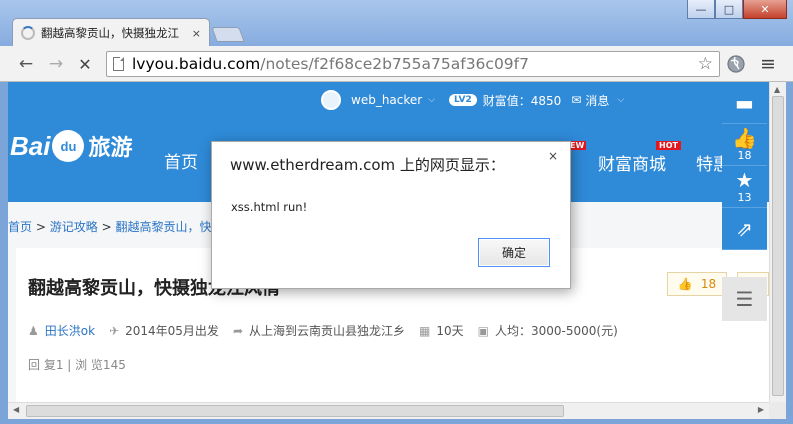 This screenshot has width=793, height=424. What do you see at coordinates (228, 34) in the screenshot?
I see `new-tab-button` at bounding box center [228, 34].